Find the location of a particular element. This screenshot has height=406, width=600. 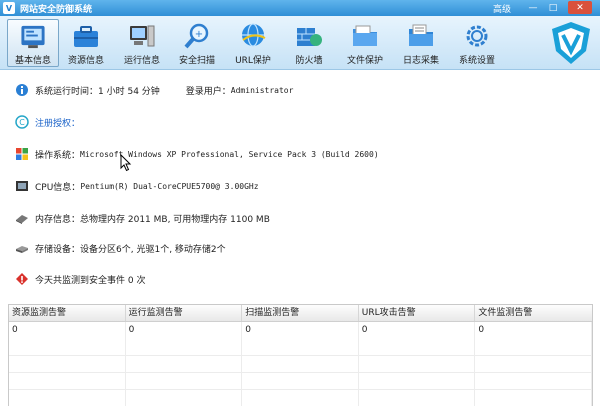

tab-label: URL保护 is located at coordinates (253, 61).